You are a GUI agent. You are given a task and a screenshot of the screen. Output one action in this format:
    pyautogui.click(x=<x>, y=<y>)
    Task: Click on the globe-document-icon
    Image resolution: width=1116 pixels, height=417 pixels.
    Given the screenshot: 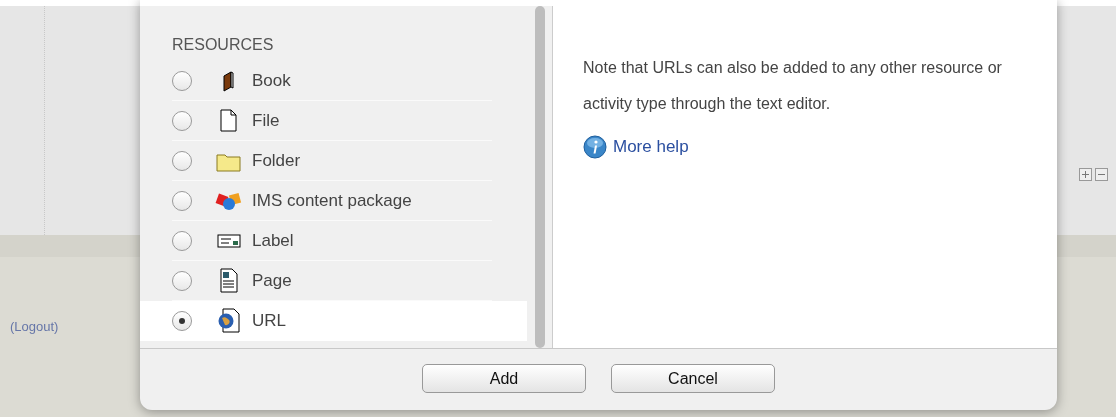 What is the action you would take?
    pyautogui.click(x=229, y=321)
    